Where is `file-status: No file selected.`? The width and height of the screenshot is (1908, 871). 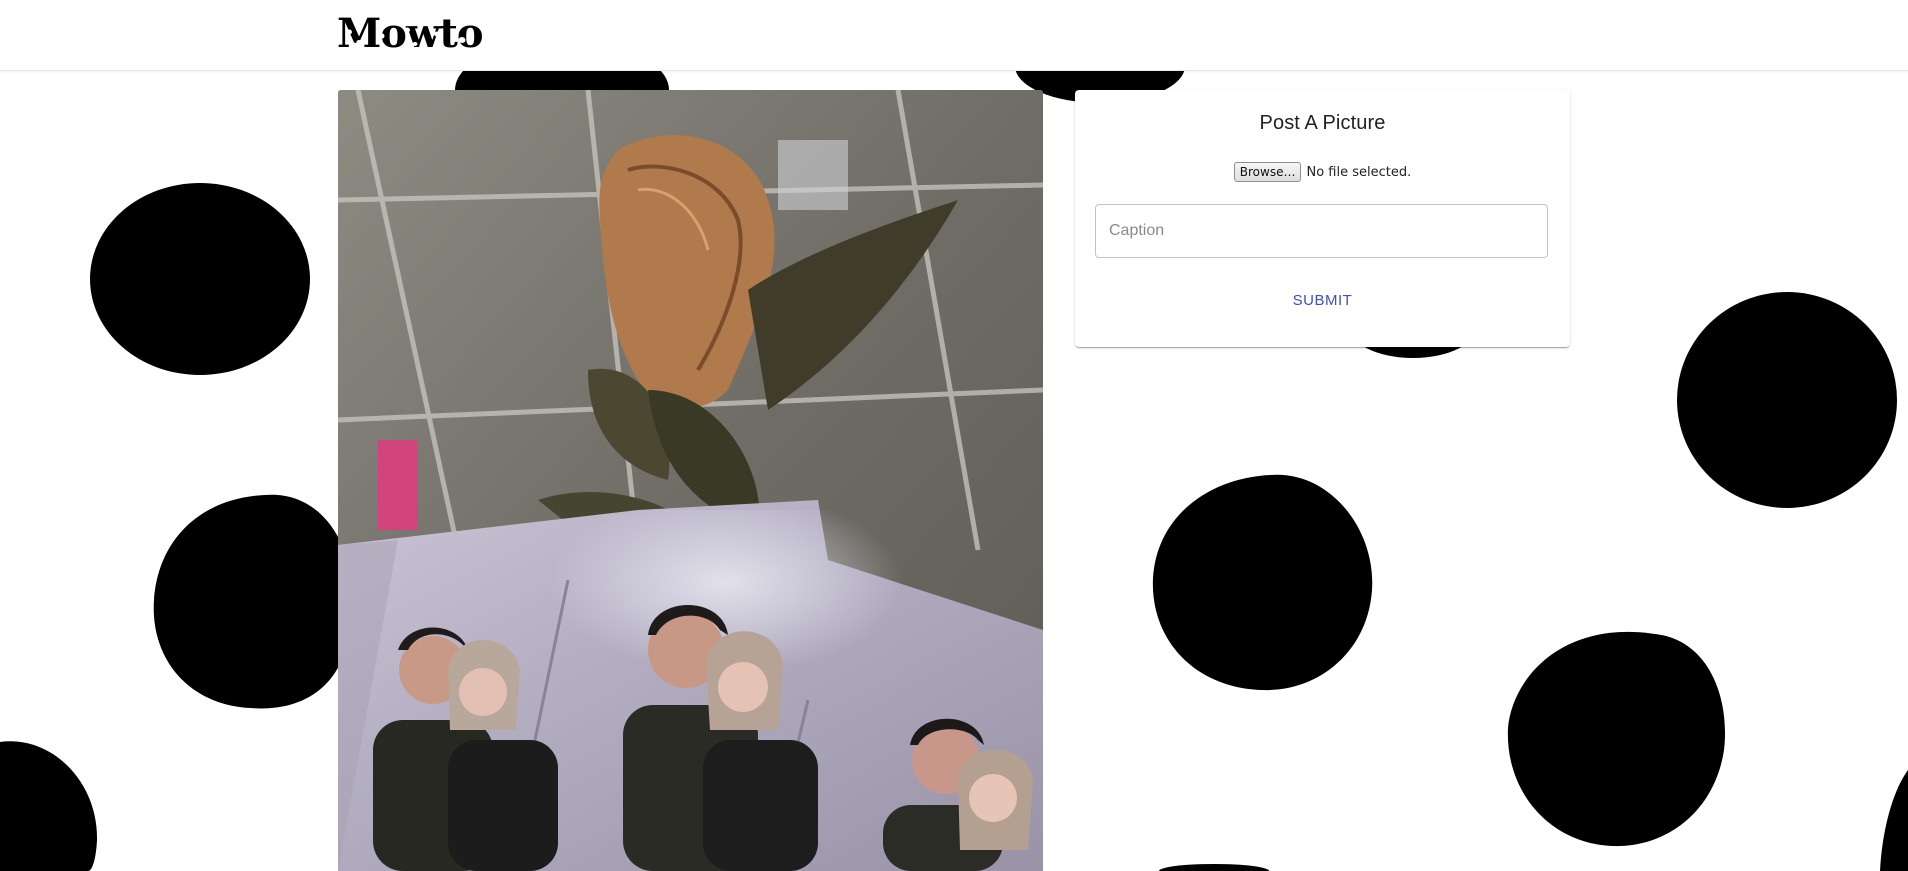 file-status: No file selected. is located at coordinates (1359, 172).